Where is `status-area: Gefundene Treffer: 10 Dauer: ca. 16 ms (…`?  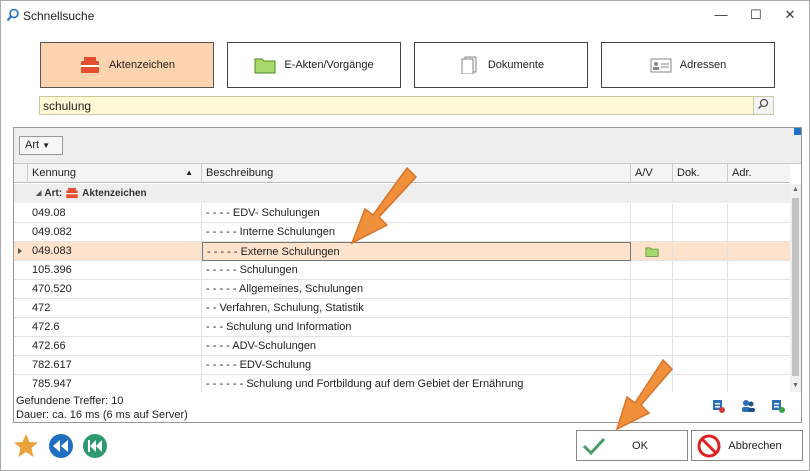 status-area: Gefundene Treffer: 10 Dauer: ca. 16 ms (… is located at coordinates (102, 408).